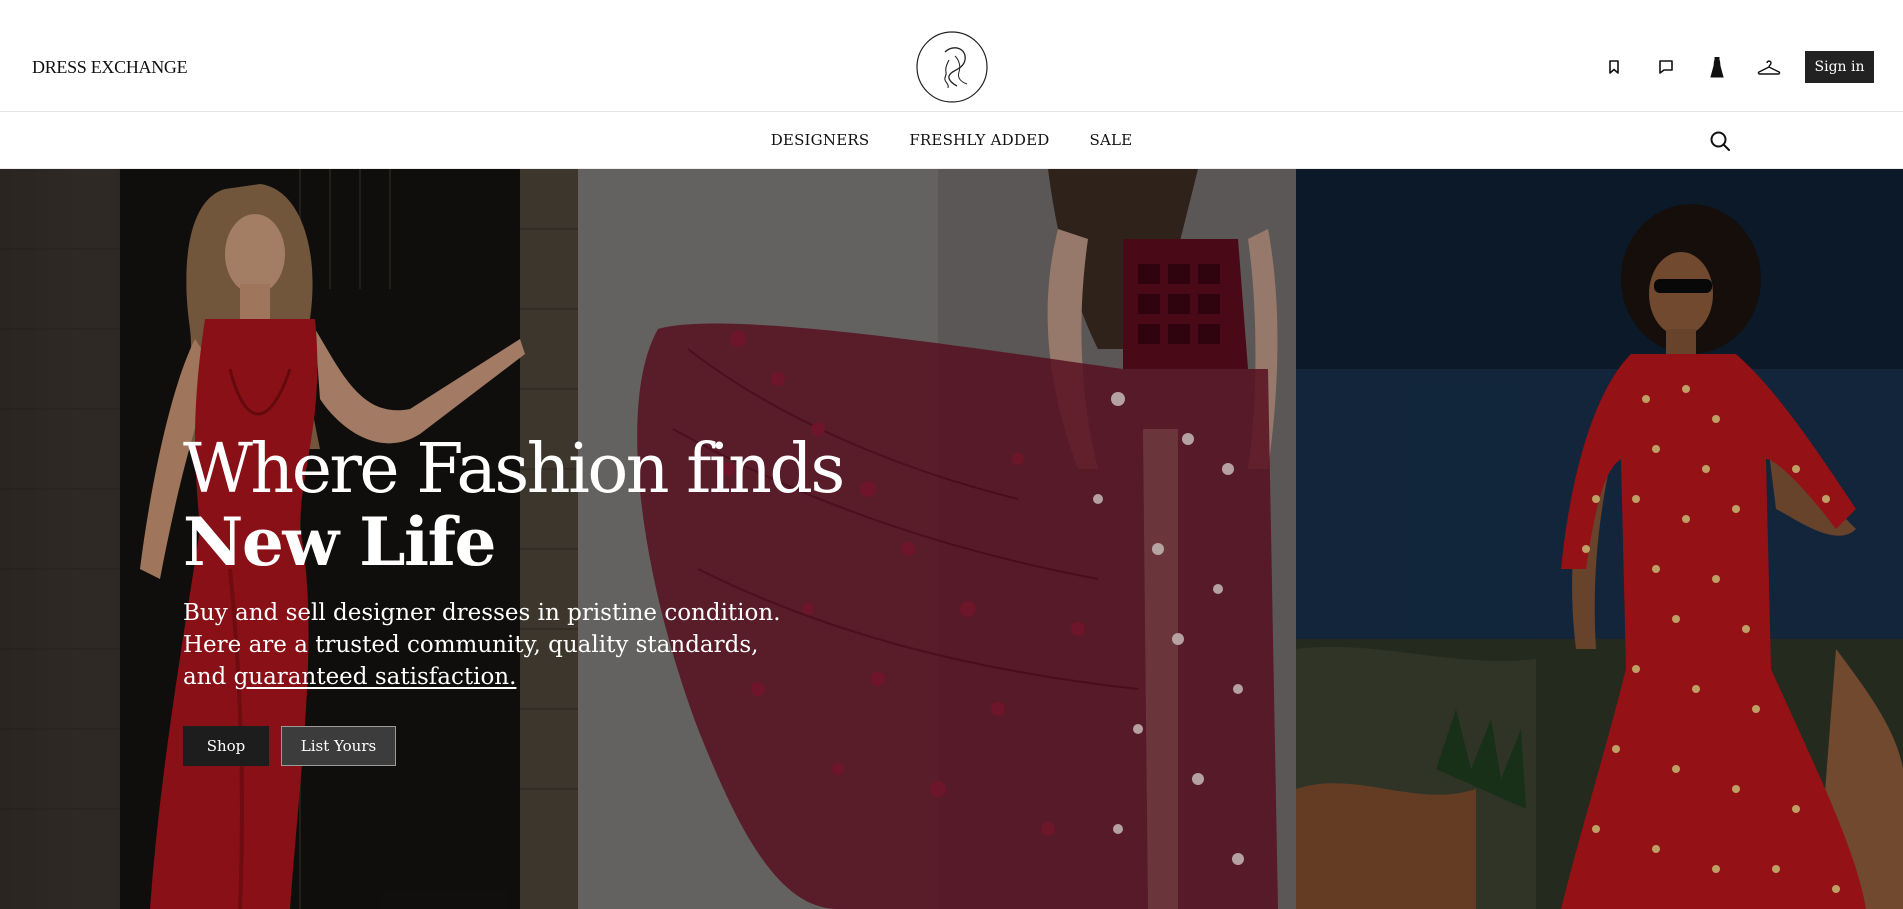 Image resolution: width=1903 pixels, height=909 pixels. Describe the element at coordinates (952, 67) in the screenshot. I see `woman-profile-logo-icon` at that location.